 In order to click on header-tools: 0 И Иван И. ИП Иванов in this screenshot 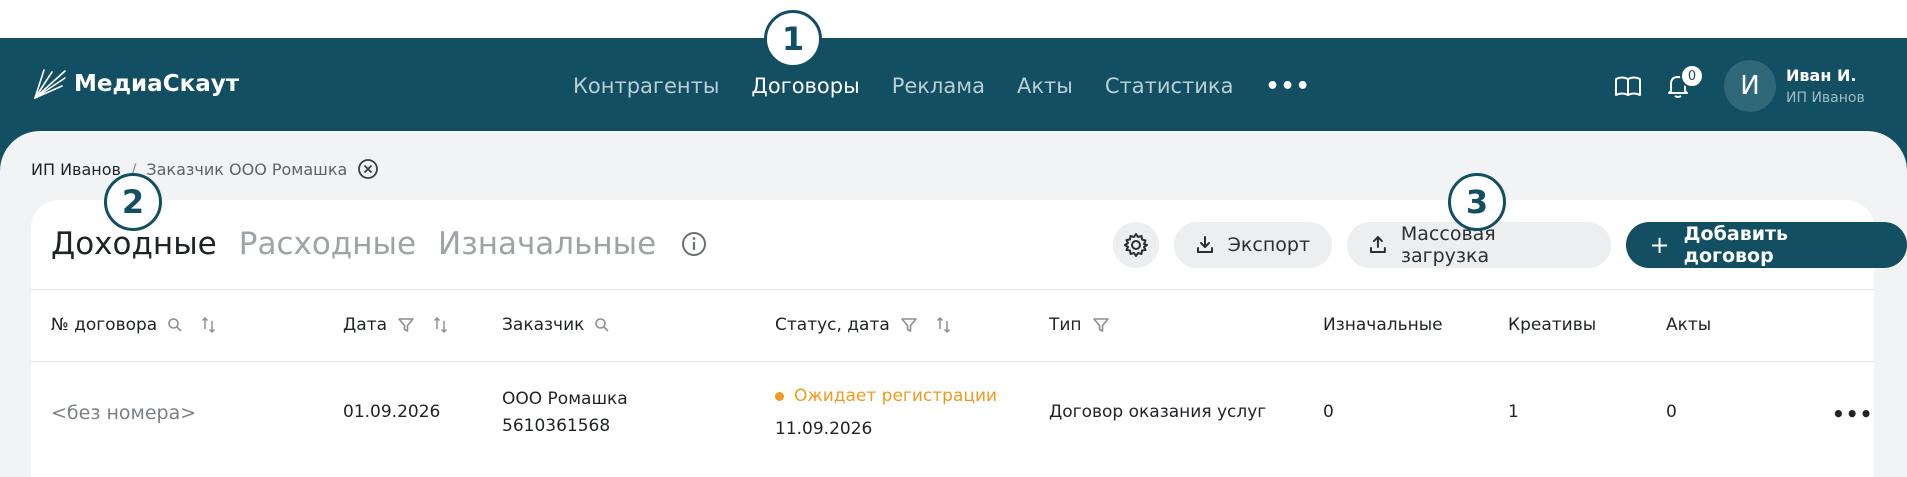, I will do `click(1737, 86)`.